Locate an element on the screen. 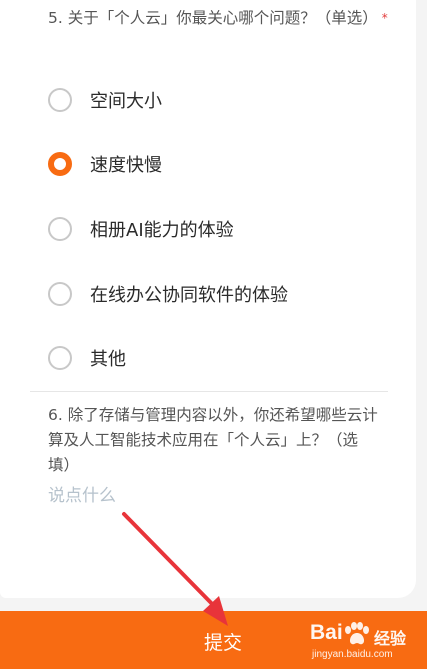 The image size is (427, 669). option-label: 其他 is located at coordinates (108, 359).